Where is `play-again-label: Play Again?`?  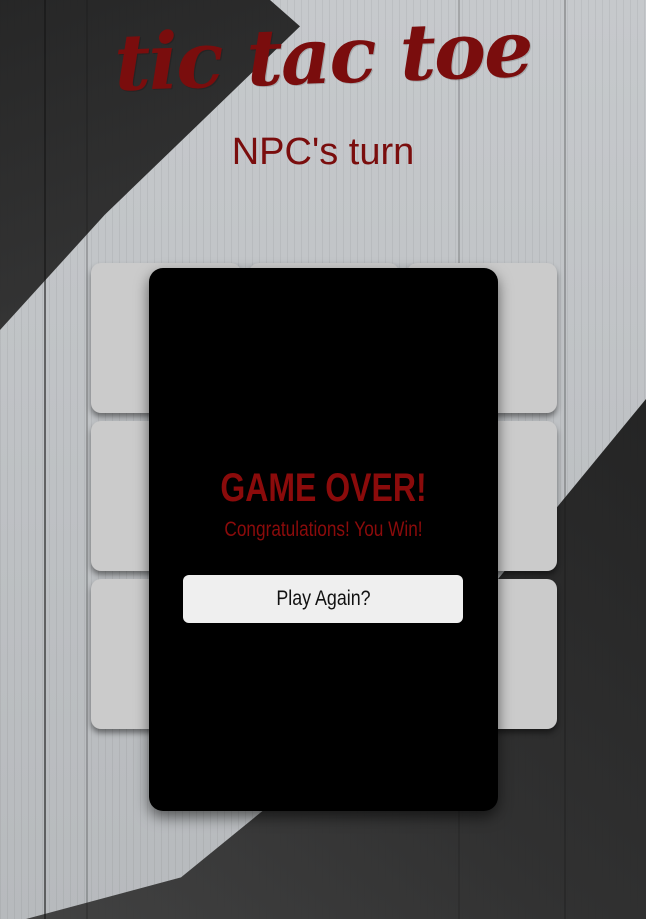 play-again-label: Play Again? is located at coordinates (323, 598).